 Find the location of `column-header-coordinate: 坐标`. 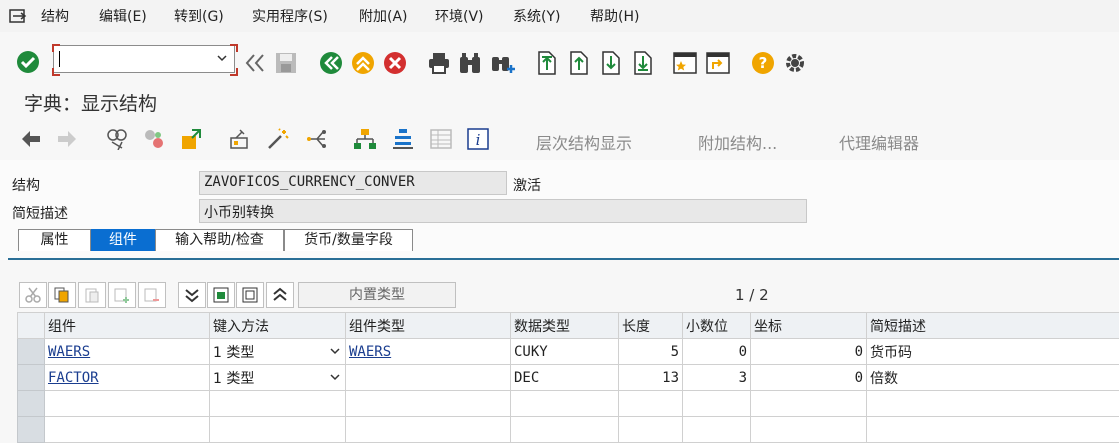

column-header-coordinate: 坐标 is located at coordinates (809, 326).